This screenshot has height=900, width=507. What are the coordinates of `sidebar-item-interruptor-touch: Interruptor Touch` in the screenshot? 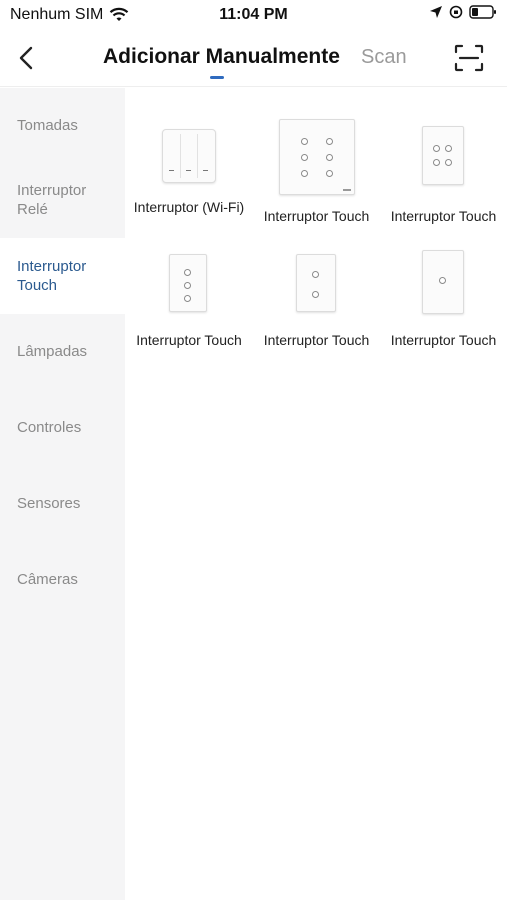 It's located at (62, 276).